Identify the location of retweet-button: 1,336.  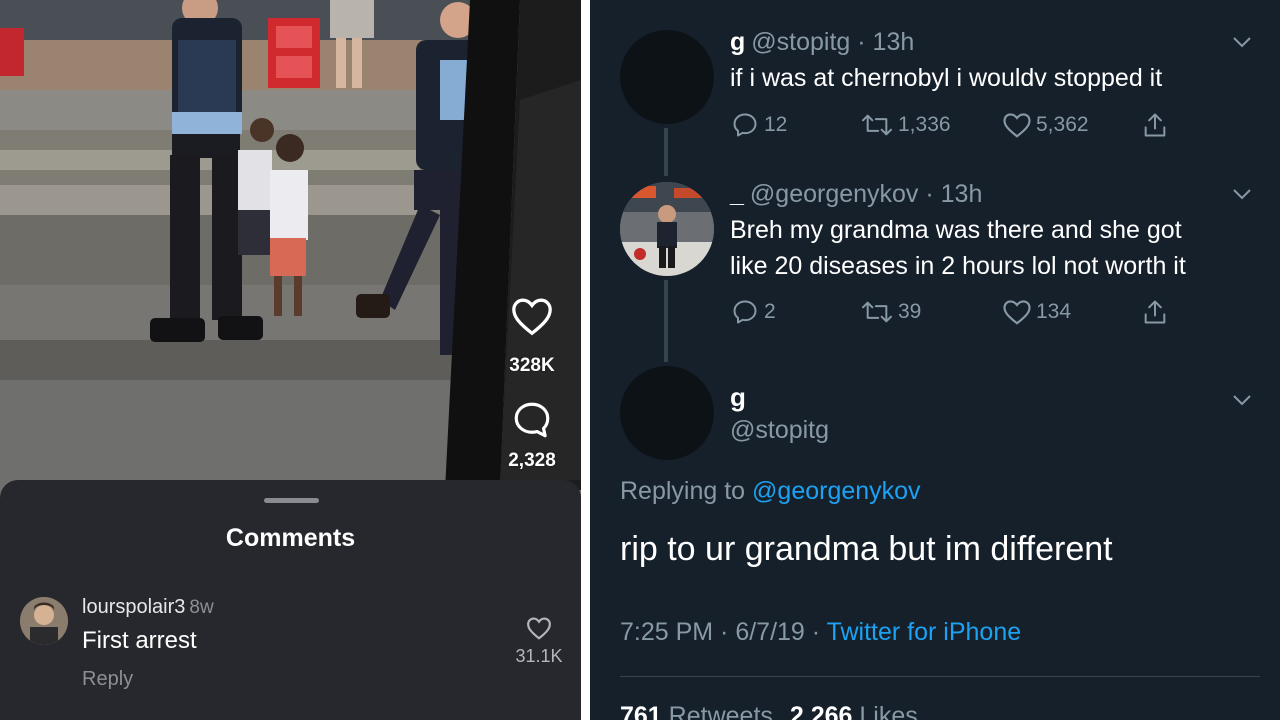
(905, 125).